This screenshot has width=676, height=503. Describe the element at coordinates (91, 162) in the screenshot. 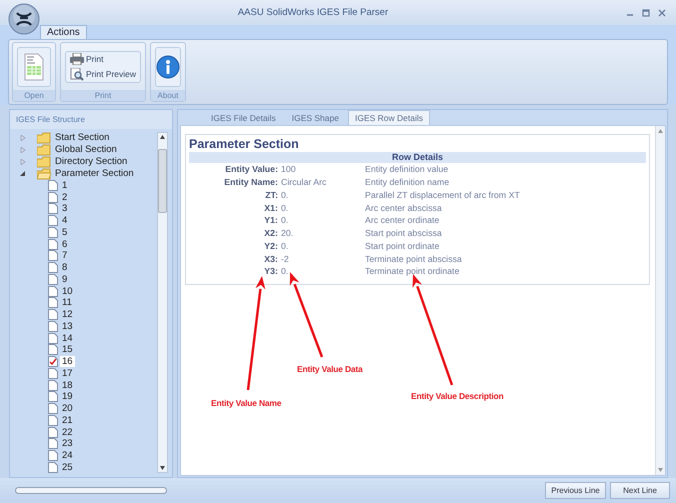

I see `tree-item: Directory Section` at that location.